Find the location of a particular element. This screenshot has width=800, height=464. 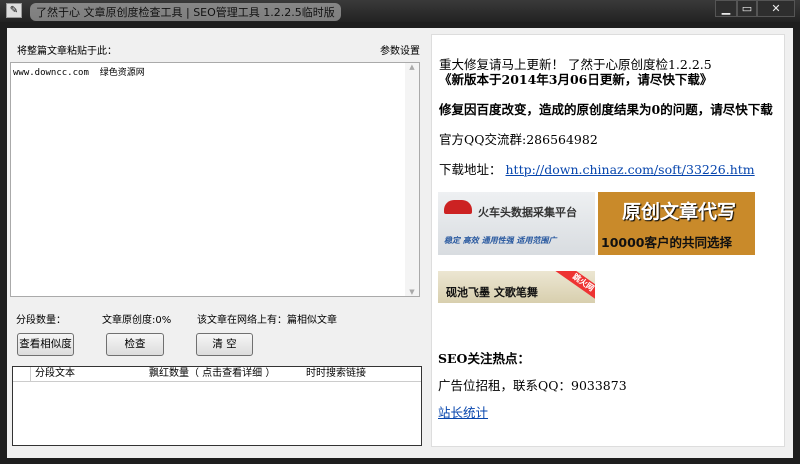

col-search-link: 时时搜索链接 is located at coordinates (361, 374).